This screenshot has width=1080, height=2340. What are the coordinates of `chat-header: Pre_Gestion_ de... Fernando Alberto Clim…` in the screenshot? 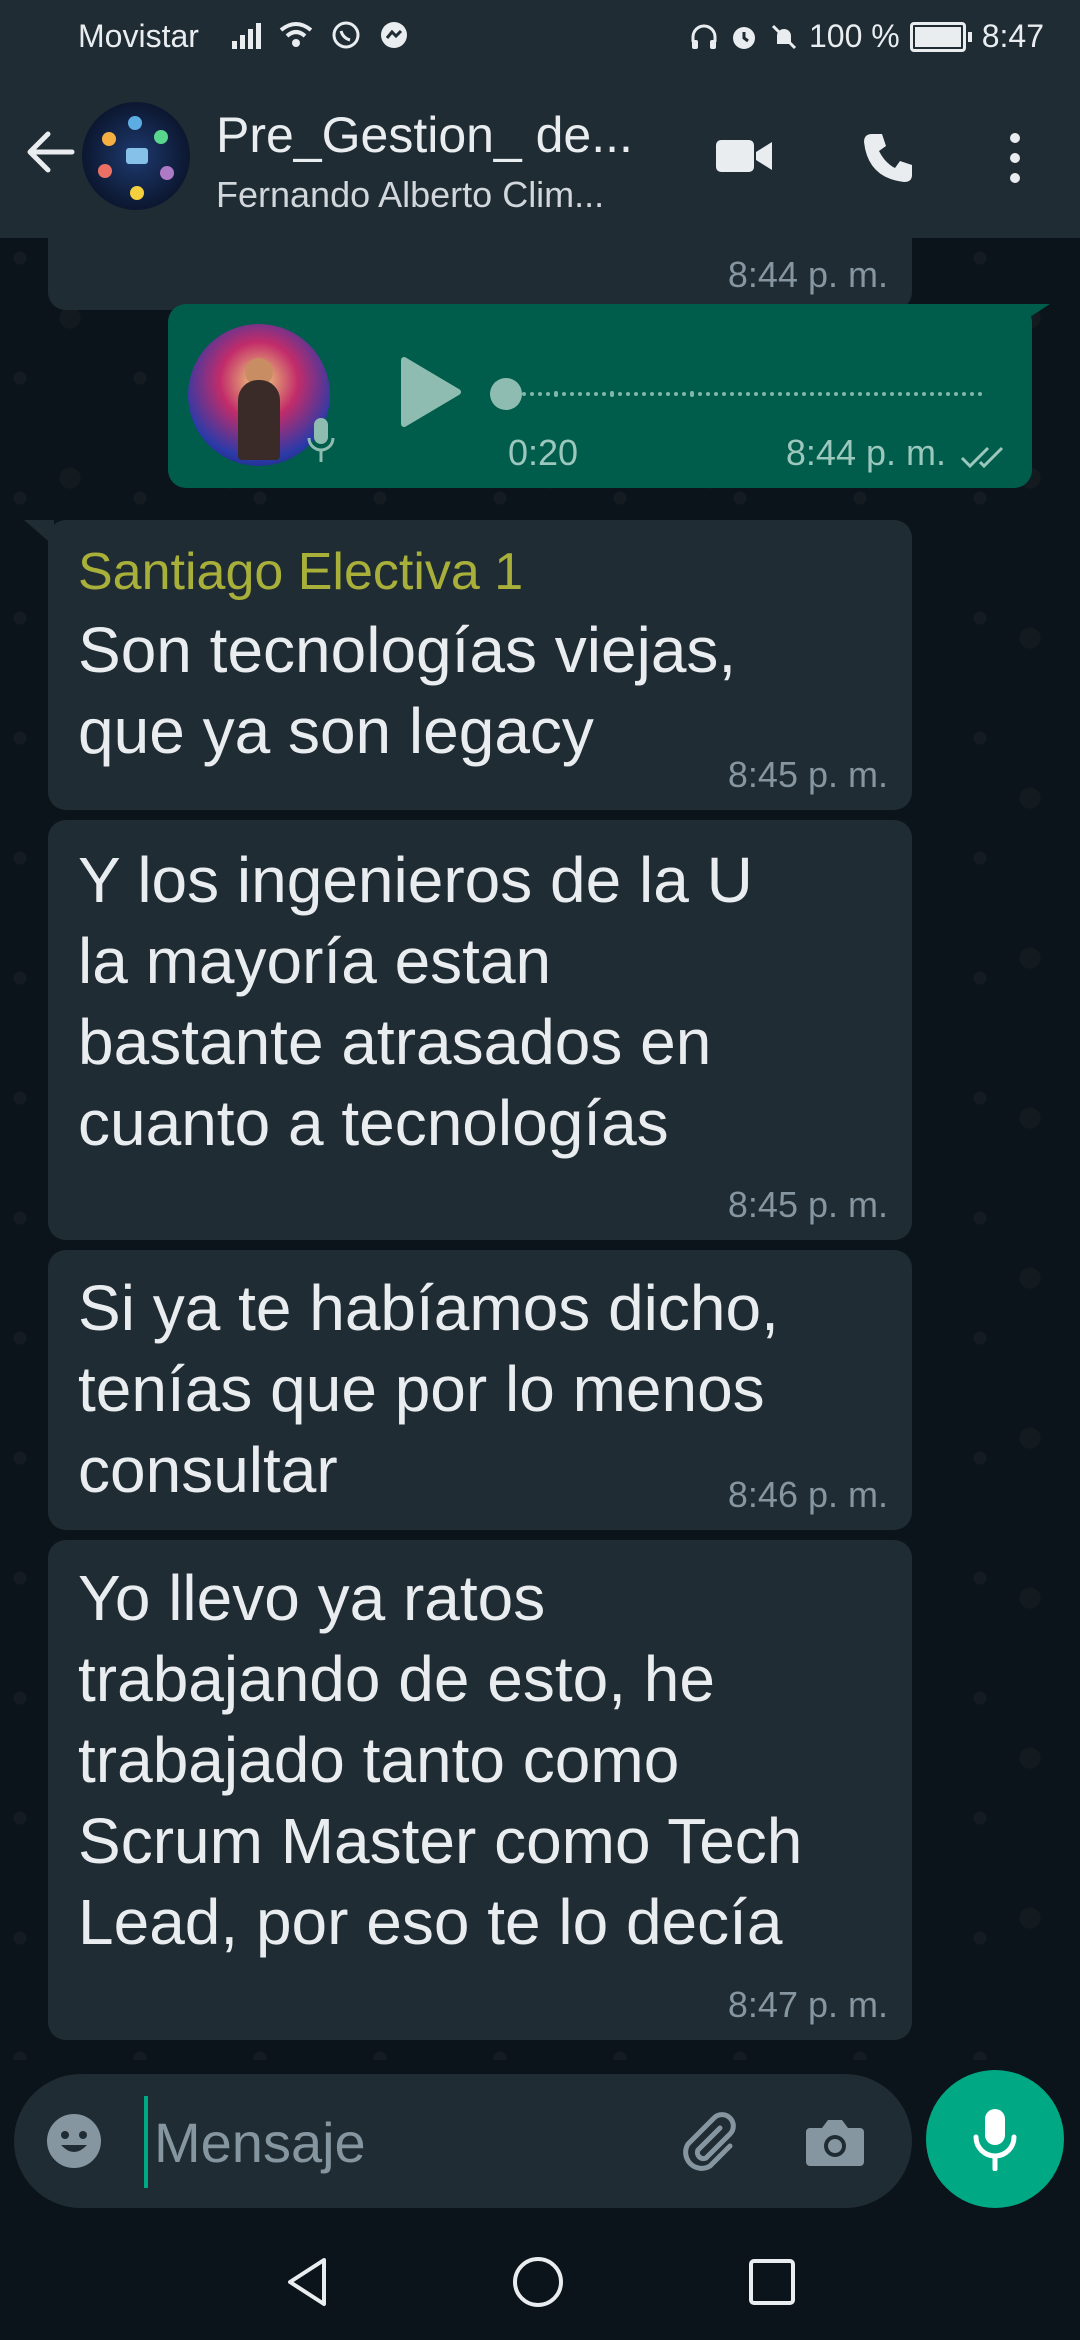 It's located at (540, 158).